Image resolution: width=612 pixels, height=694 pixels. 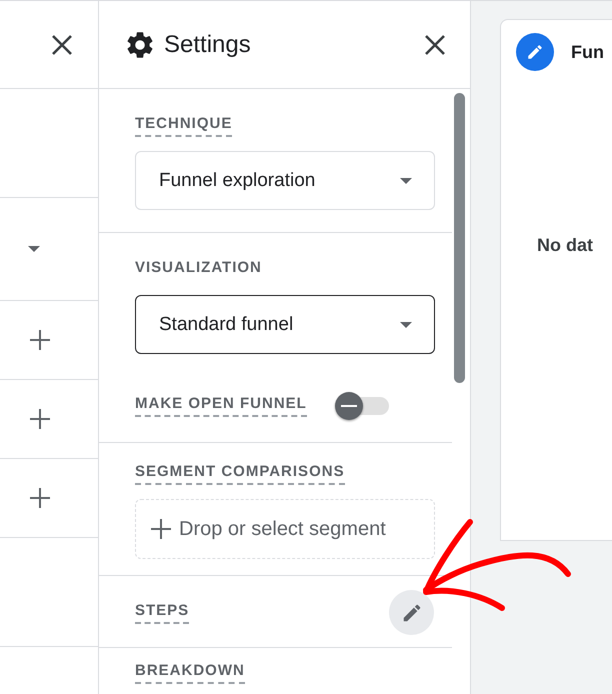 I want to click on tab-title: Fun, so click(x=587, y=52).